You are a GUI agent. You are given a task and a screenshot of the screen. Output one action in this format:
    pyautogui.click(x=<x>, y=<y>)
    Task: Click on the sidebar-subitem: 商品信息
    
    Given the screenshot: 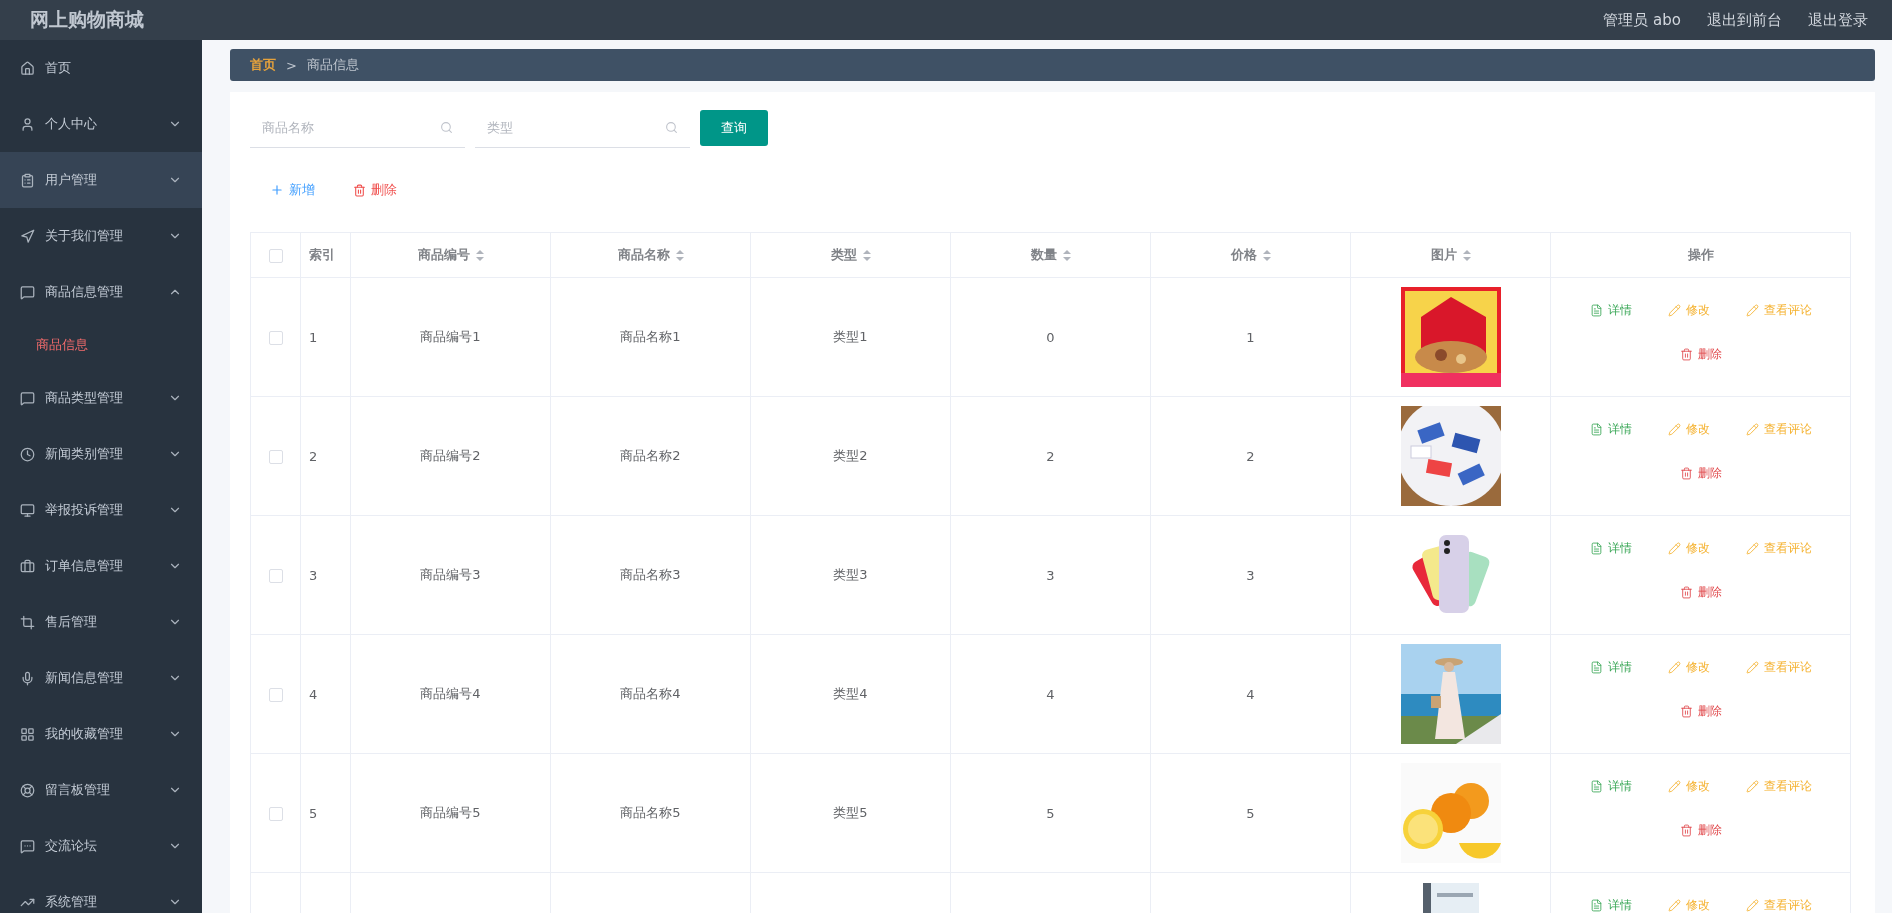 What is the action you would take?
    pyautogui.click(x=101, y=345)
    